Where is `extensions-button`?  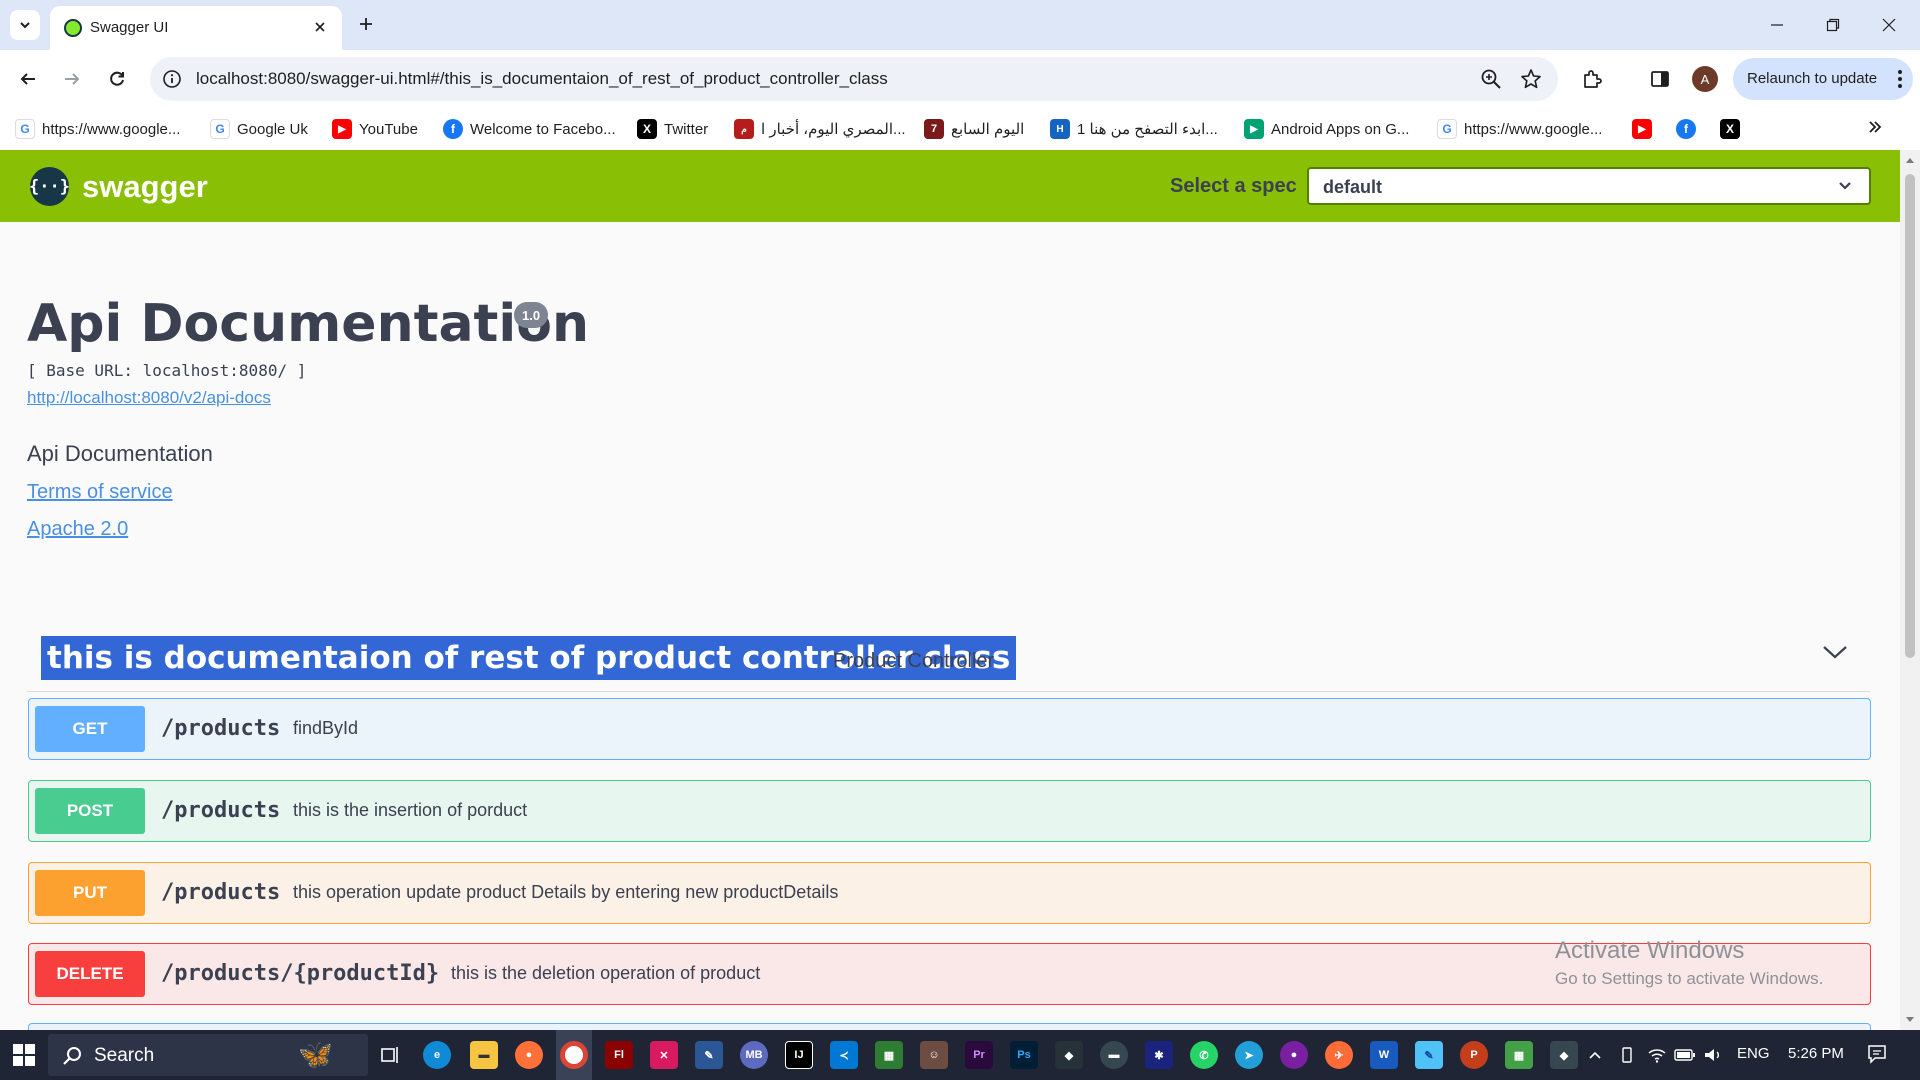
extensions-button is located at coordinates (1592, 79).